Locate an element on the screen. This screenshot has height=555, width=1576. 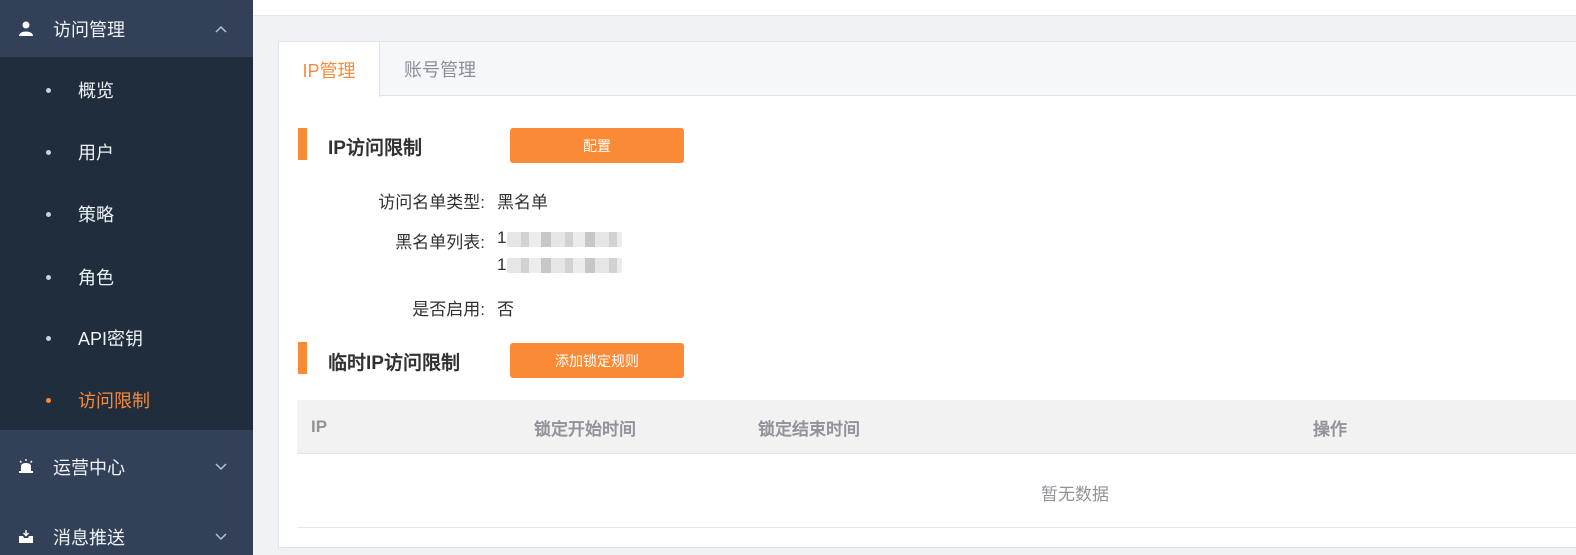
add-lock-rule-button: 添加锁定规则 is located at coordinates (597, 360).